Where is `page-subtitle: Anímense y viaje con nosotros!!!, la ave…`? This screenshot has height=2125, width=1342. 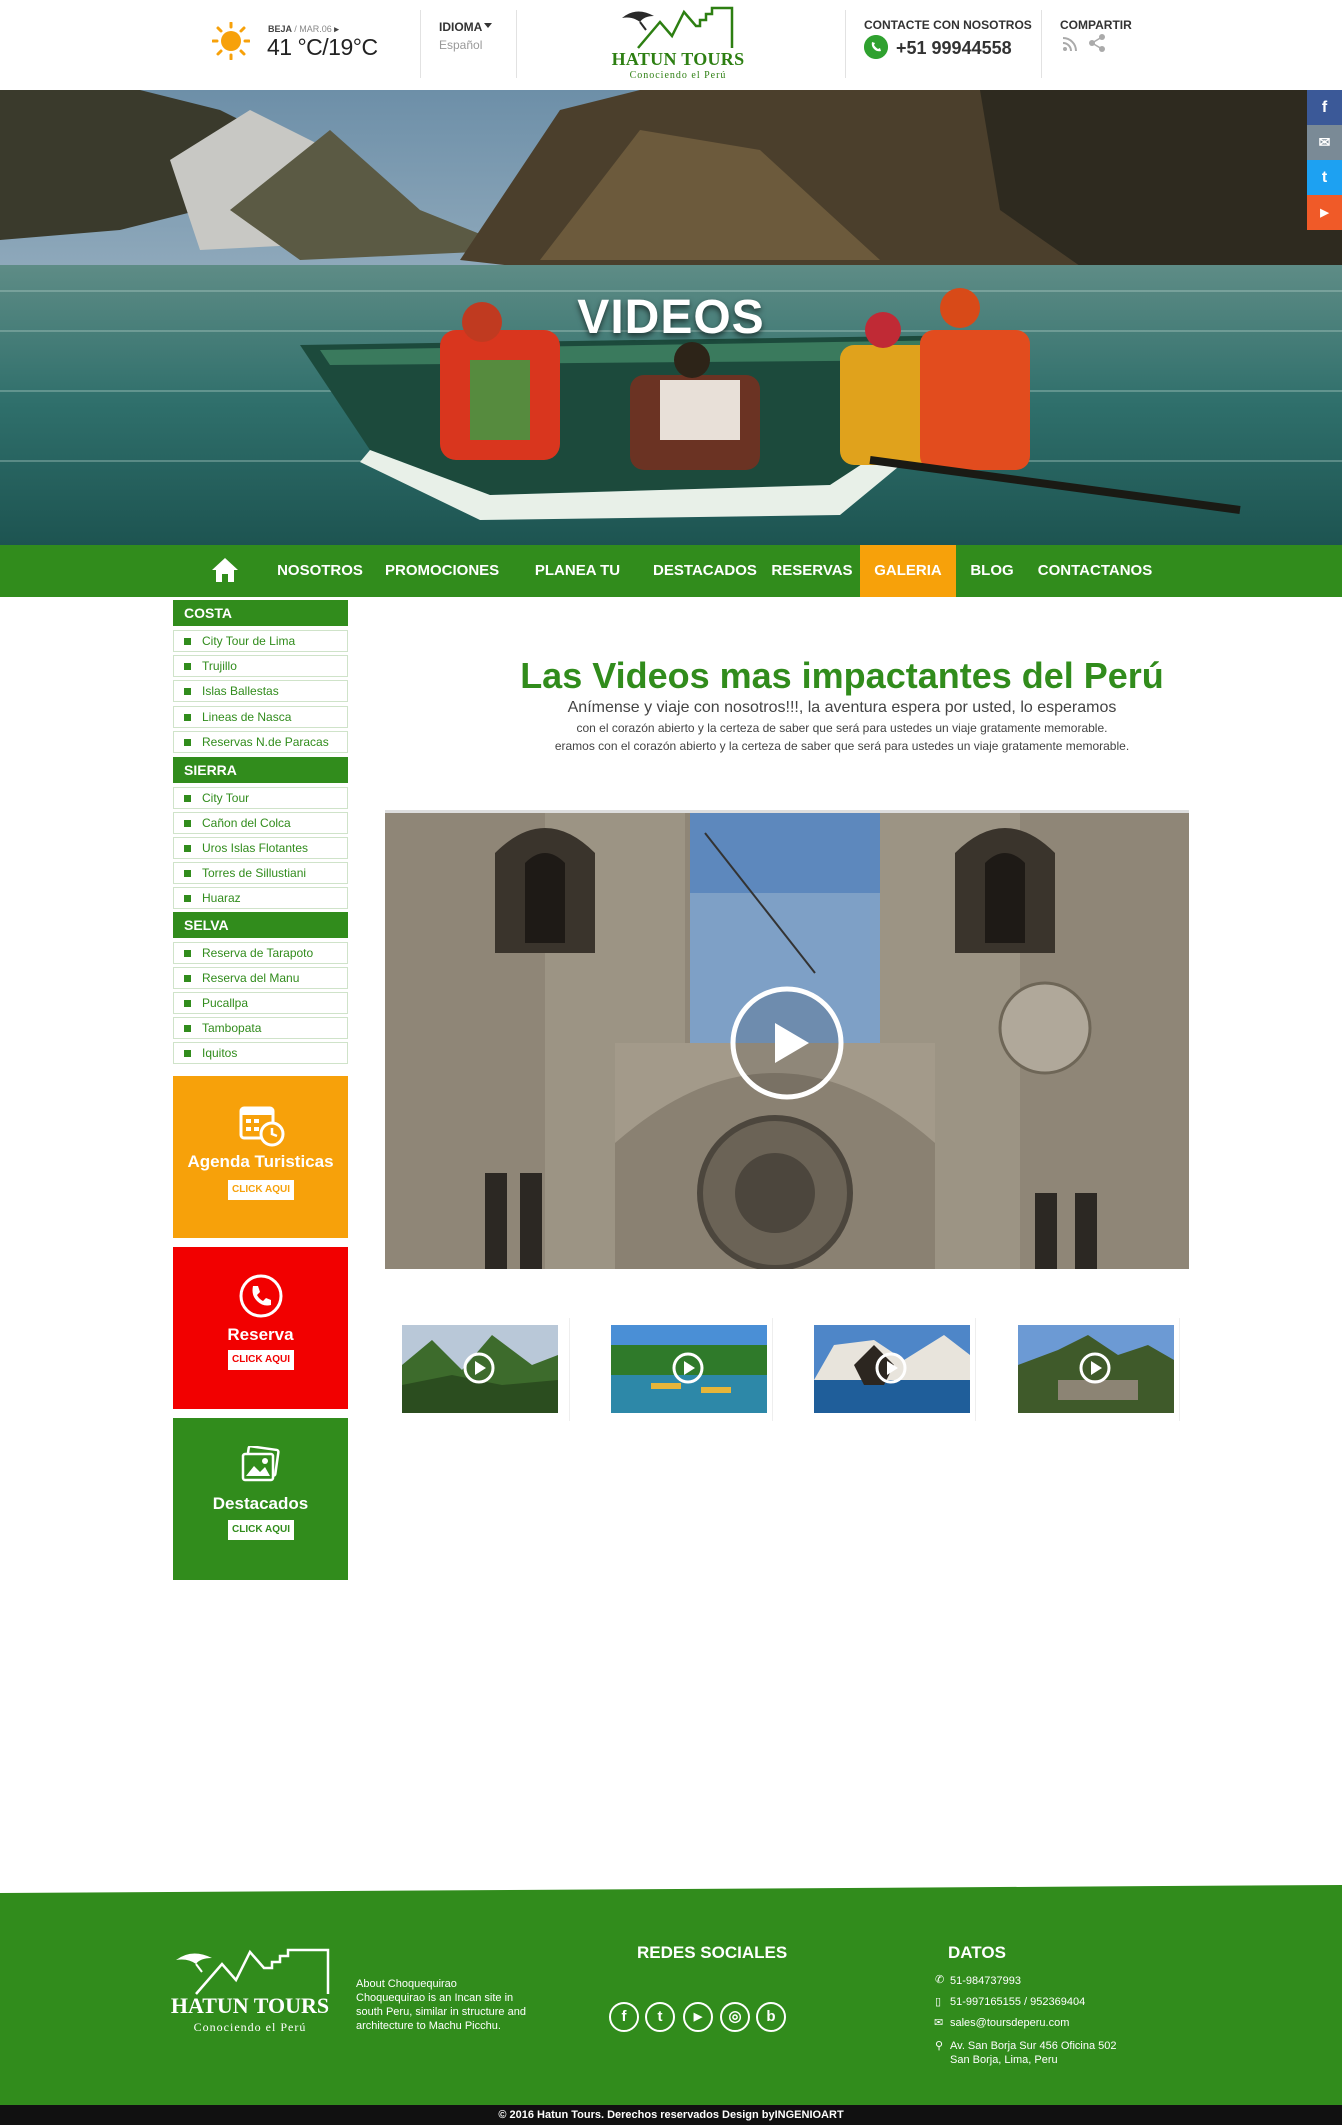
page-subtitle: Anímense y viaje con nosotros!!!, la ave… is located at coordinates (842, 707).